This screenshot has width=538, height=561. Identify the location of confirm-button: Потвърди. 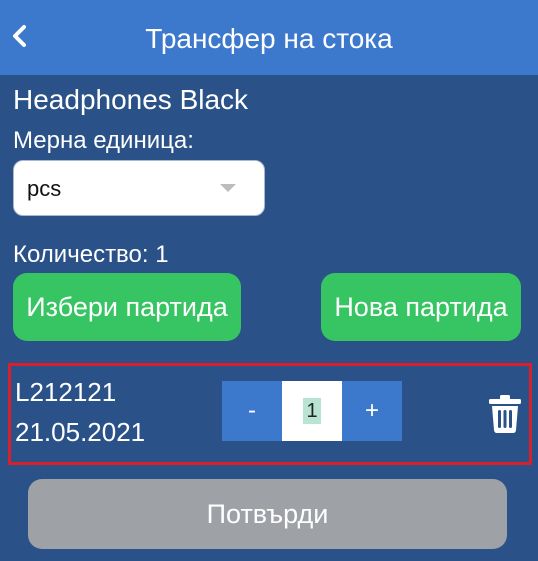
(267, 514).